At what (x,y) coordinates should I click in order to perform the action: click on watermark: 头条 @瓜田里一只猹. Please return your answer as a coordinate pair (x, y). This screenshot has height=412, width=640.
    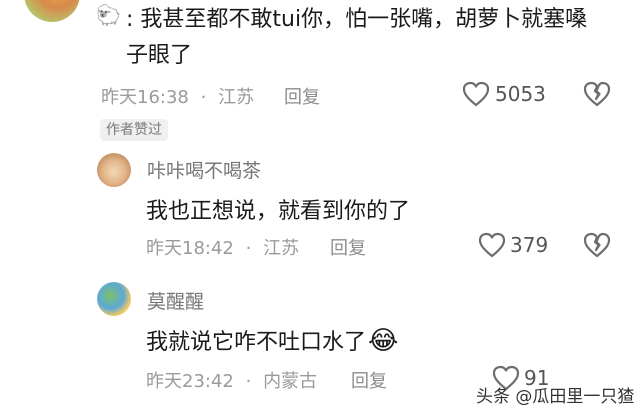
    Looking at the image, I should click on (555, 397).